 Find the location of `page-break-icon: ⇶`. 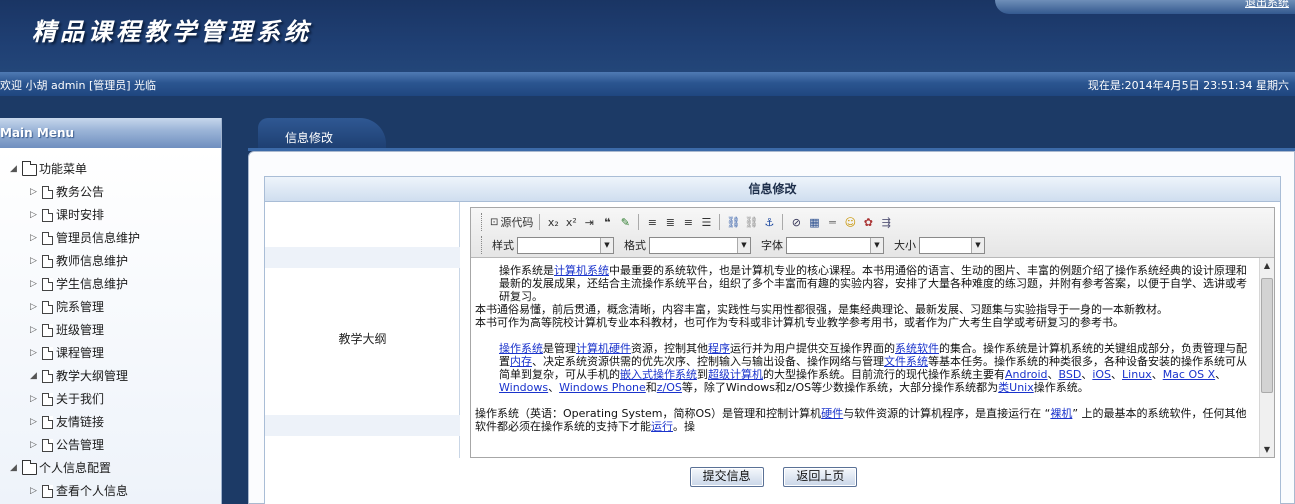

page-break-icon: ⇶ is located at coordinates (886, 222).